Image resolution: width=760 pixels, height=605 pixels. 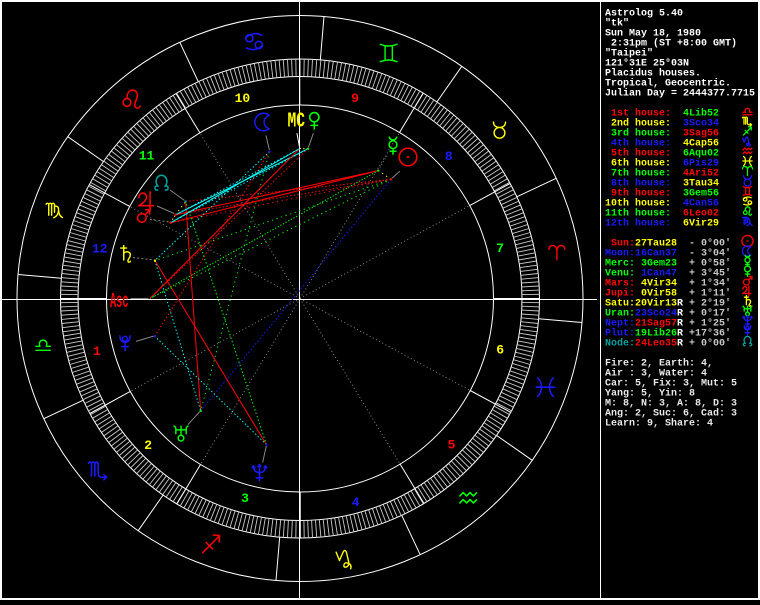 What do you see at coordinates (148, 445) in the screenshot?
I see `svg-text: 2` at bounding box center [148, 445].